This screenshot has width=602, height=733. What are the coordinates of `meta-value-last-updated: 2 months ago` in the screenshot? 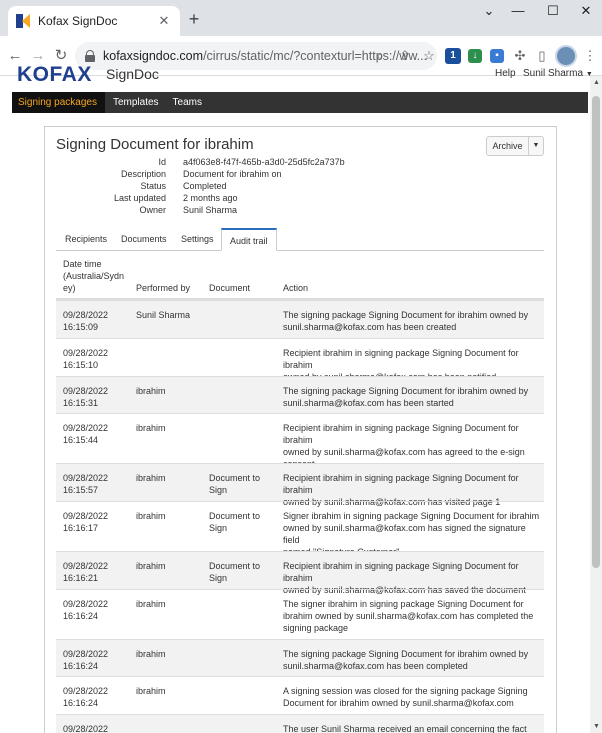 It's located at (210, 198).